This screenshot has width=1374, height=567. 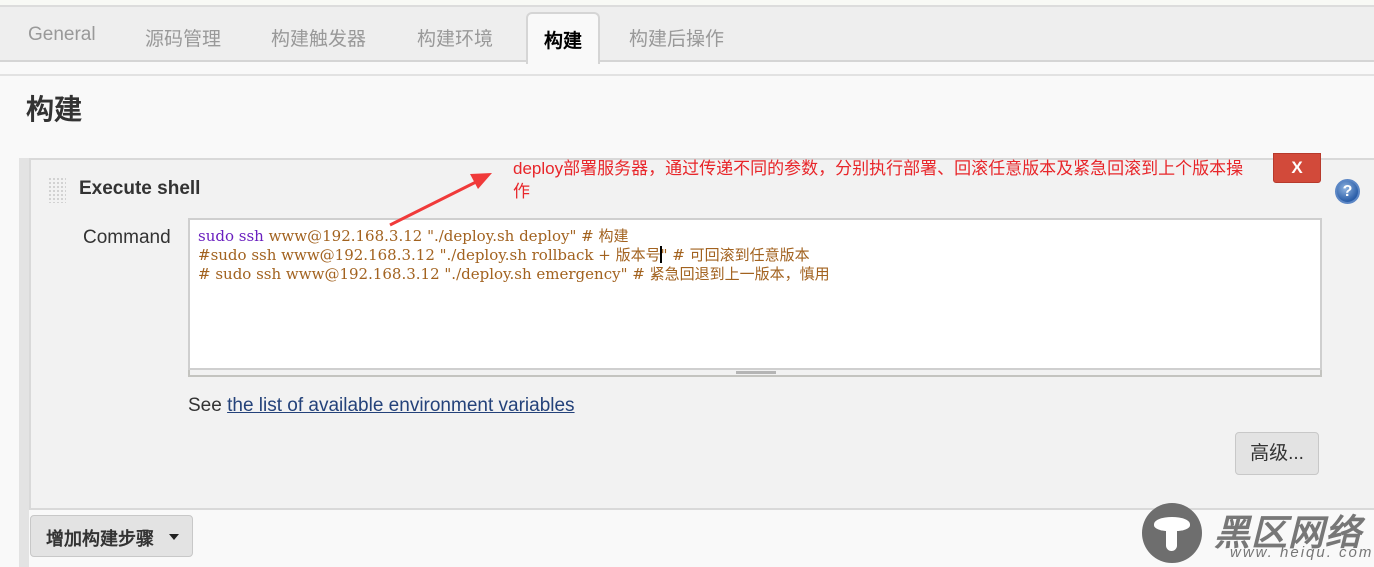 I want to click on watermark: 黑区网络 www. heiqu. com, so click(x=1258, y=535).